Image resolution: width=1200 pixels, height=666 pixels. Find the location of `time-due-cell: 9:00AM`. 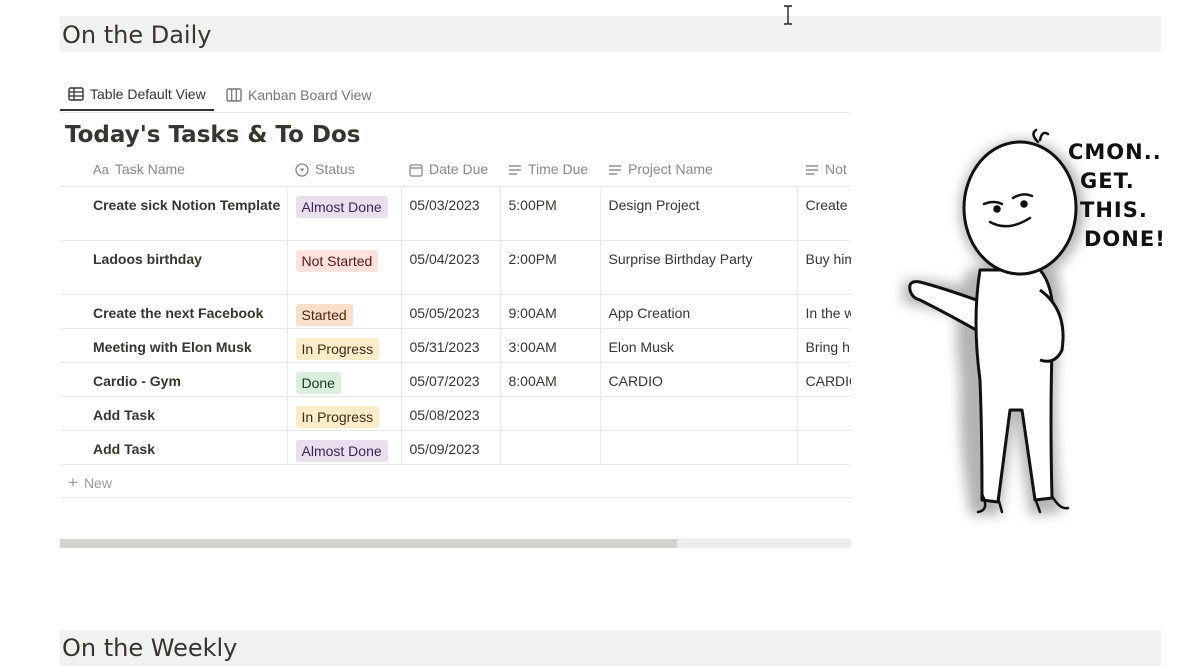

time-due-cell: 9:00AM is located at coordinates (550, 311).